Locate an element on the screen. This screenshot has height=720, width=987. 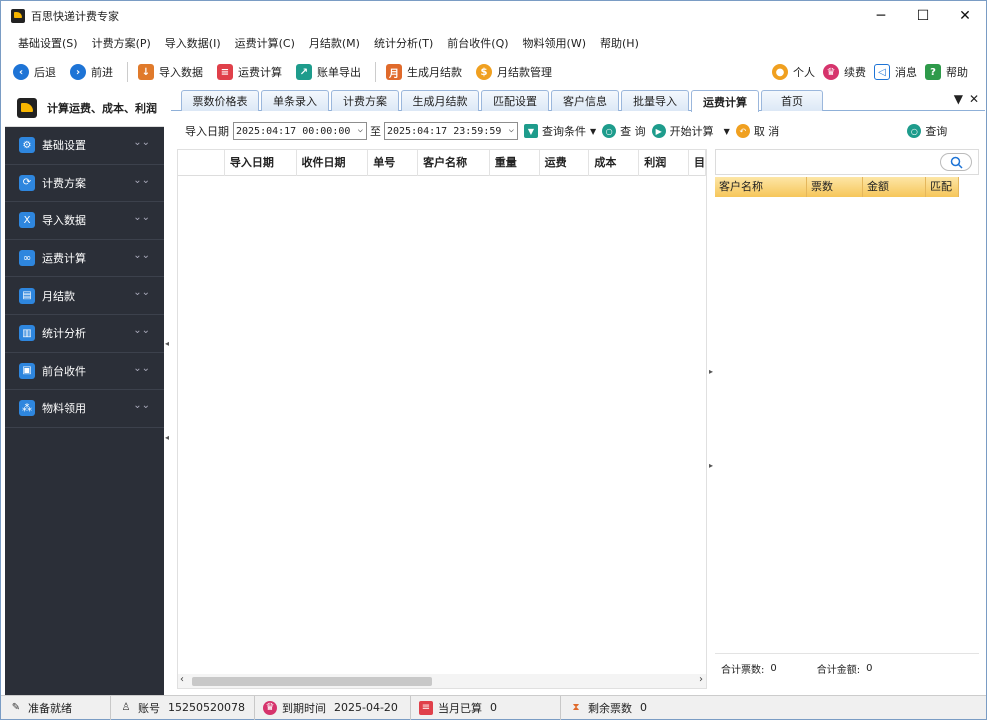
maximize-button: ☐ is located at coordinates (923, 16).